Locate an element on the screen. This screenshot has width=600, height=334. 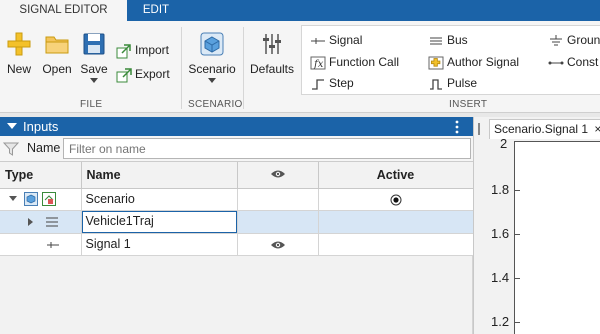
constant-icon is located at coordinates (556, 63).